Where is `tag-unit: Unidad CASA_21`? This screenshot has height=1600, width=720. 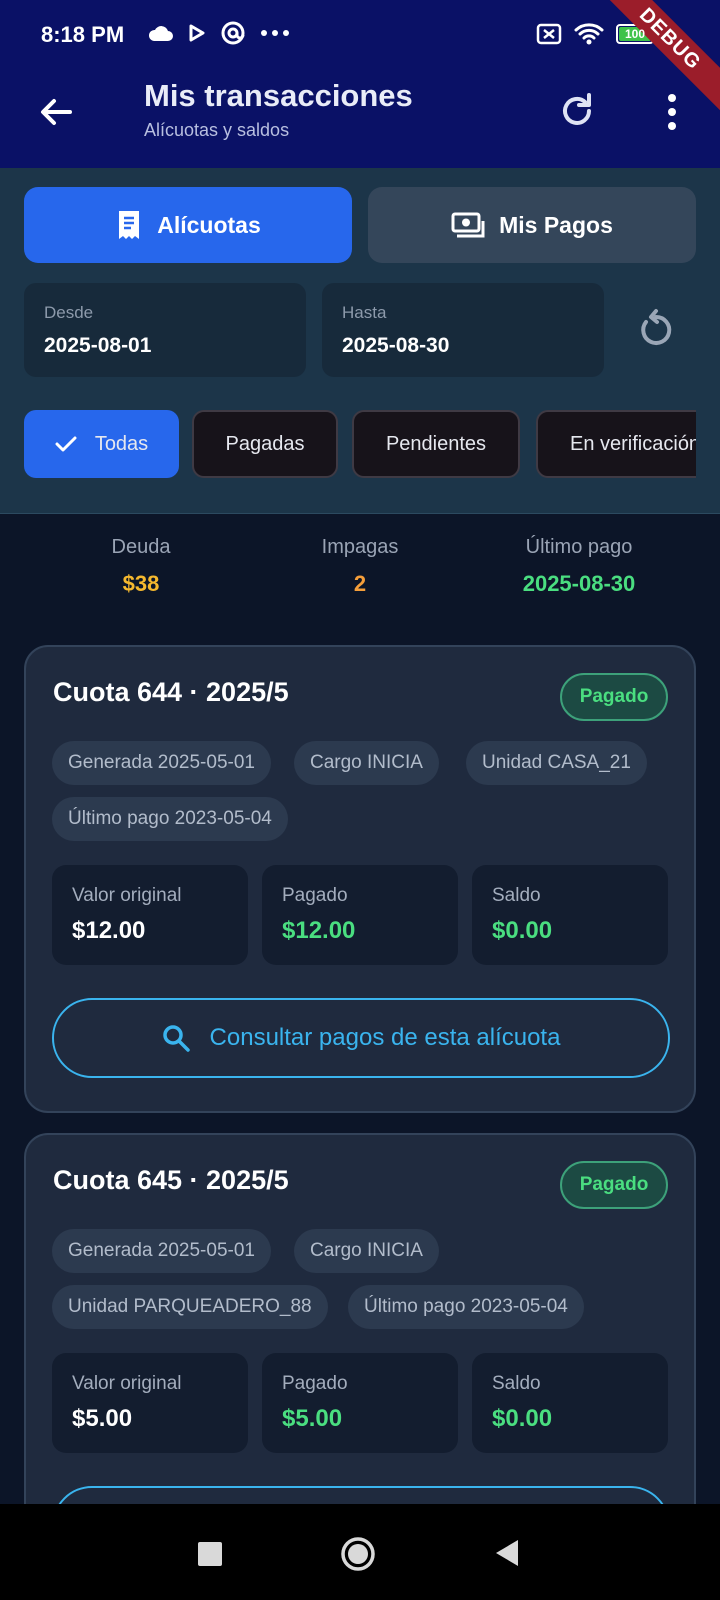
tag-unit: Unidad CASA_21 is located at coordinates (556, 763).